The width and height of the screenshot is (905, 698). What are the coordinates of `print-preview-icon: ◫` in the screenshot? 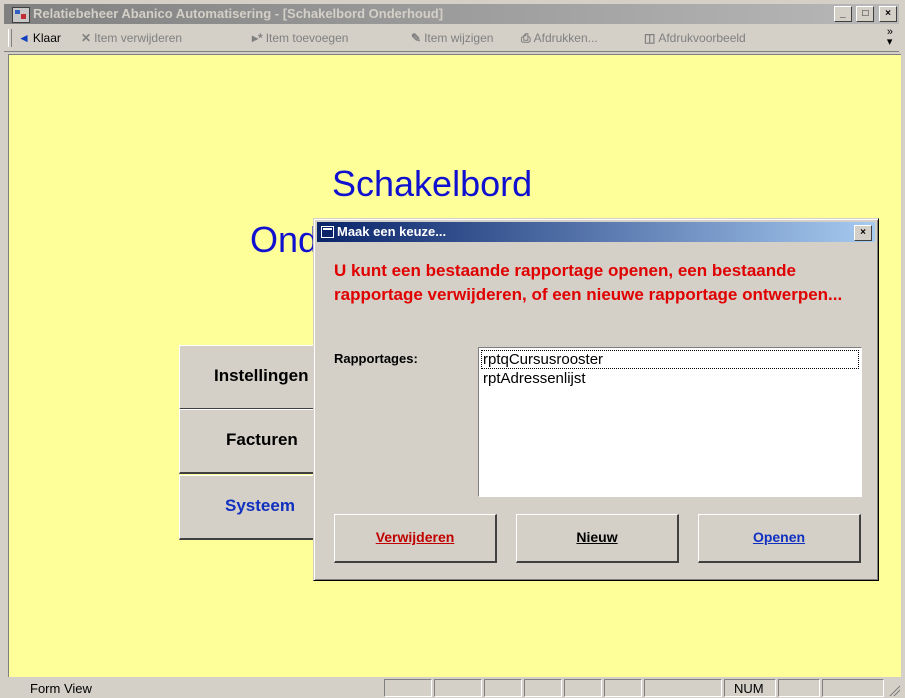 It's located at (650, 38).